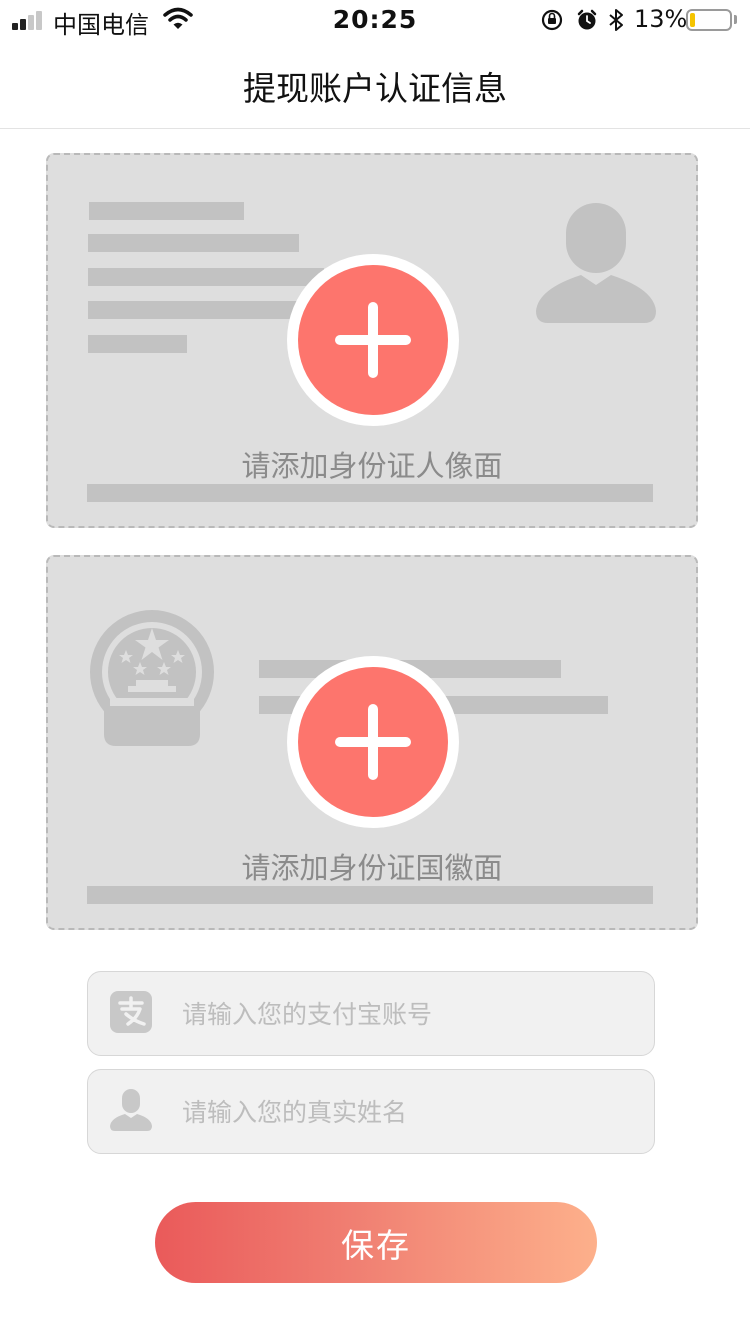 The image size is (750, 1334). What do you see at coordinates (131, 1110) in the screenshot?
I see `user-icon` at bounding box center [131, 1110].